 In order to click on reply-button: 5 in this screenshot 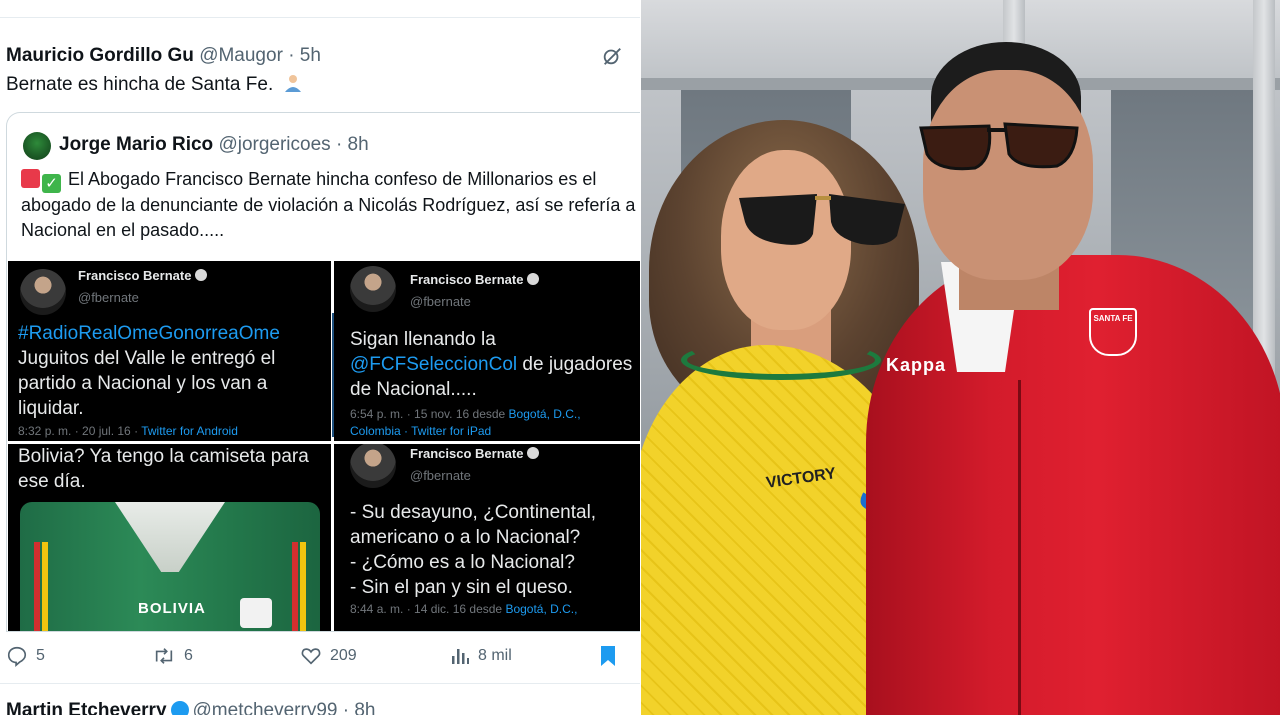, I will do `click(25, 656)`.